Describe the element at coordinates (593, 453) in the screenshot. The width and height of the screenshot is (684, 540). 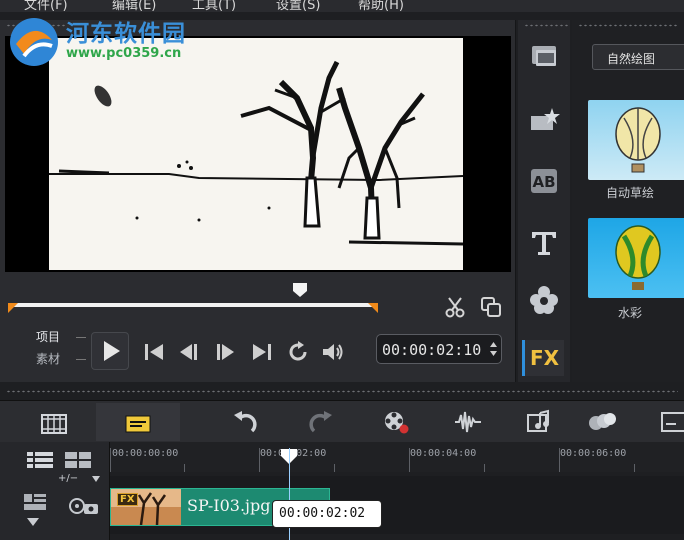
I see `ruler-label: 00:00:06:00` at that location.